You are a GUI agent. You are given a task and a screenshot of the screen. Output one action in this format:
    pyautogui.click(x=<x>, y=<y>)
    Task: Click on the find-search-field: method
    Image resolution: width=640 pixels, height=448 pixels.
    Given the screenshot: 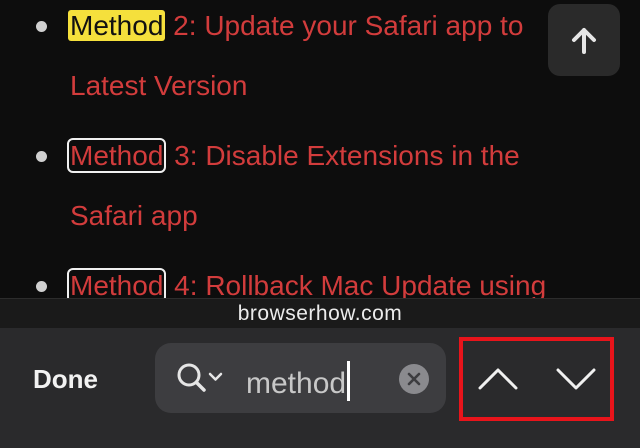 What is the action you would take?
    pyautogui.click(x=300, y=378)
    